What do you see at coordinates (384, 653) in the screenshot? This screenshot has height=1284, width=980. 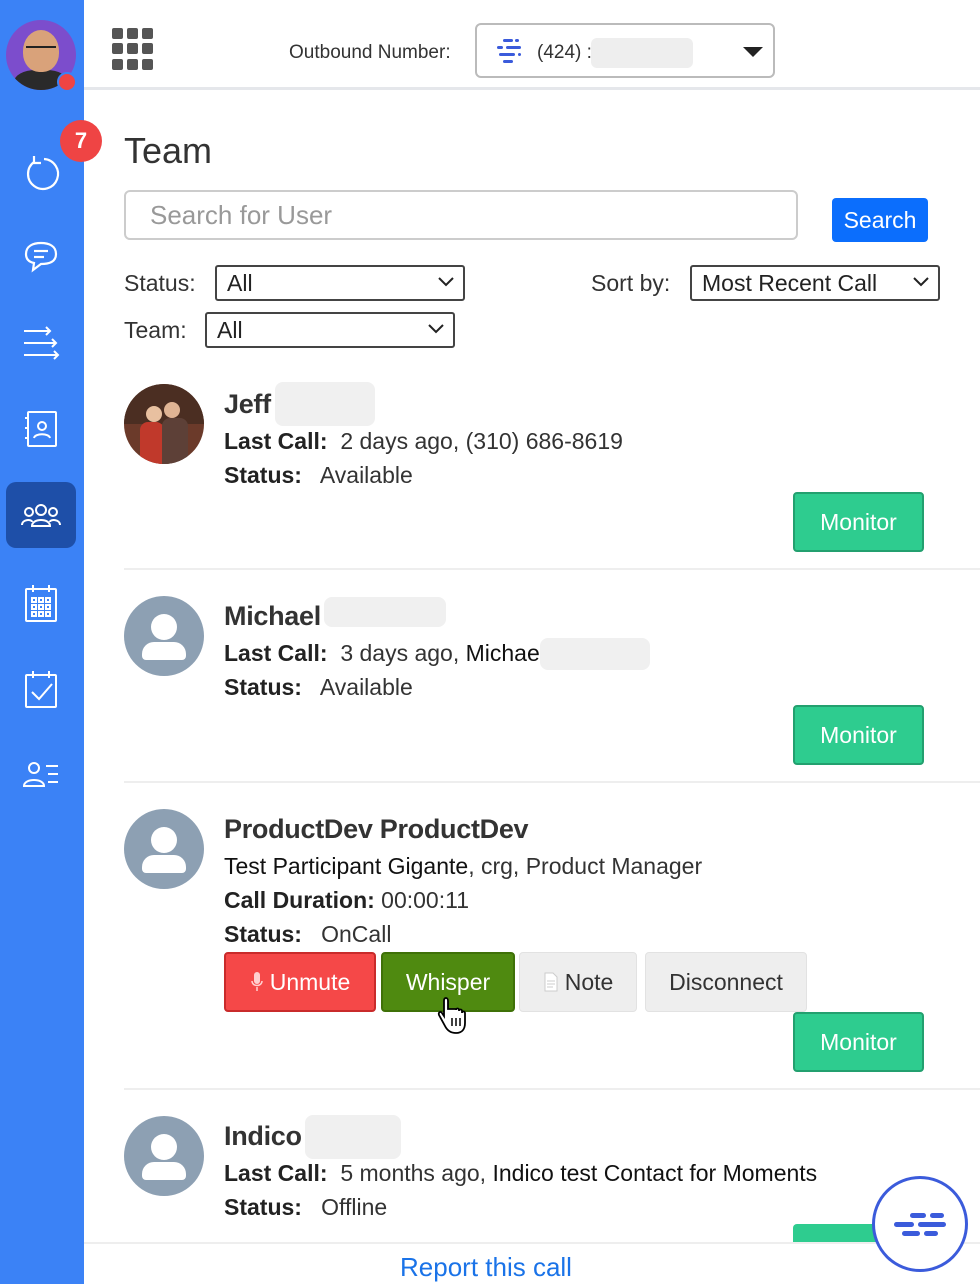 I see `user-last-call: Last Call: 3 days ago, Michael` at bounding box center [384, 653].